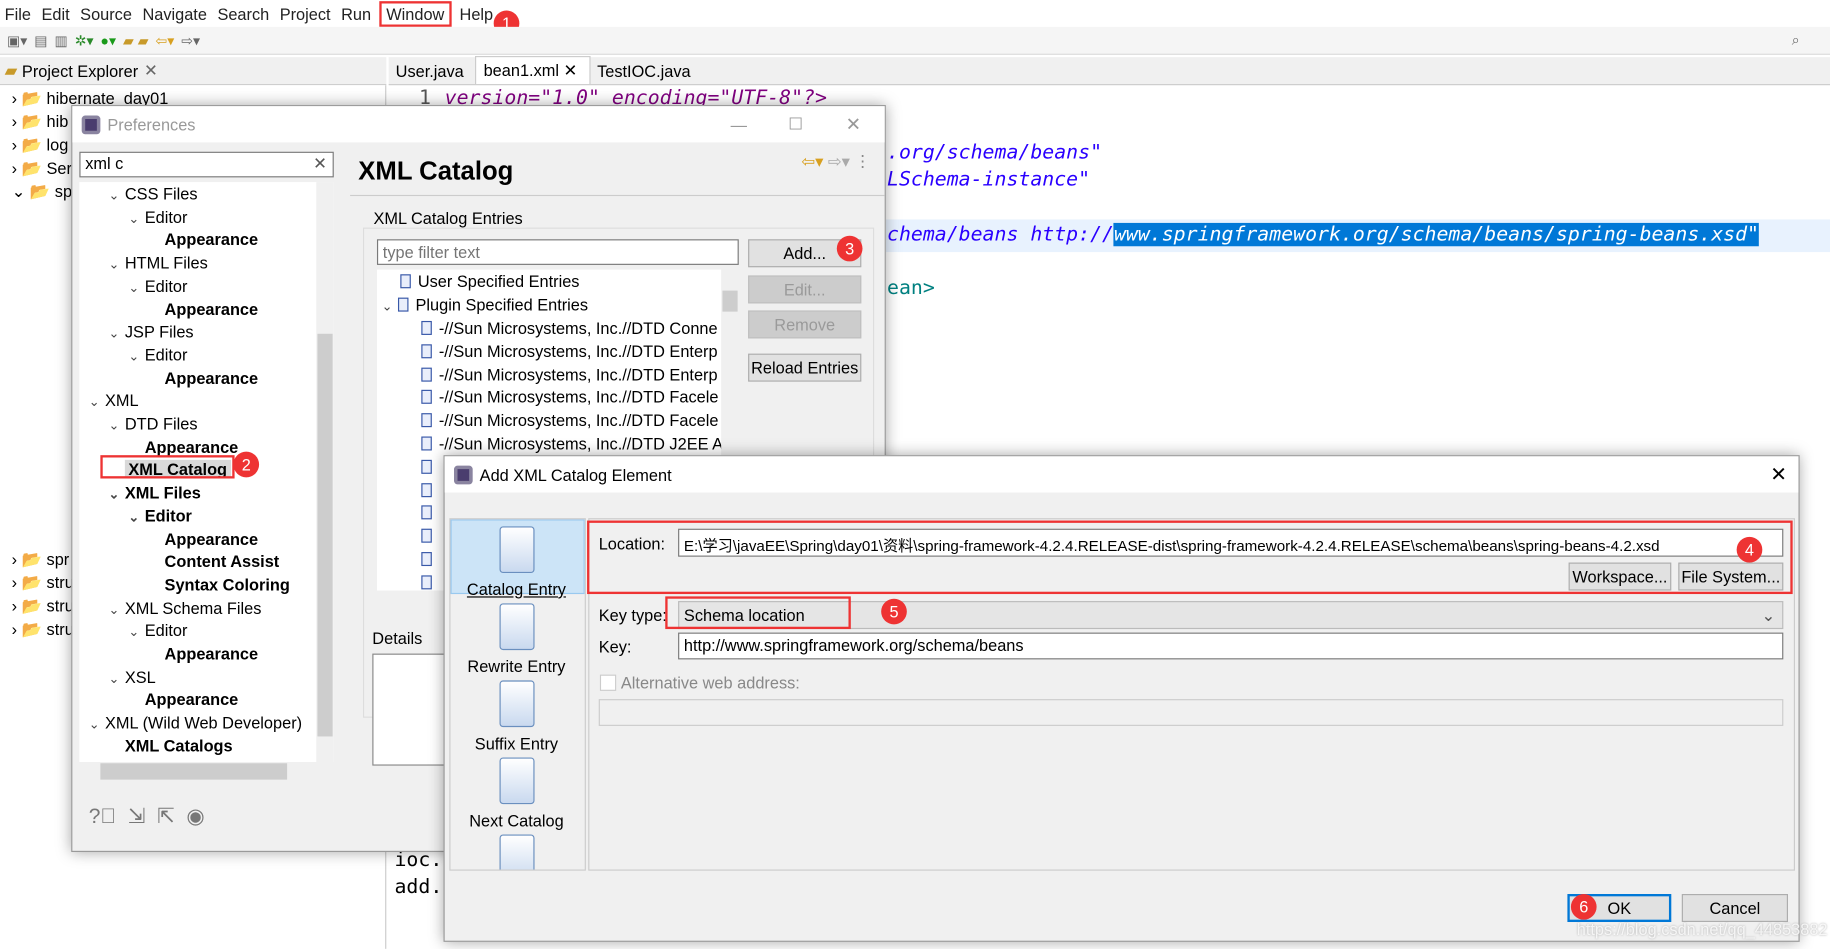 The image size is (1830, 949). What do you see at coordinates (517, 852) in the screenshot?
I see `nav-more` at bounding box center [517, 852].